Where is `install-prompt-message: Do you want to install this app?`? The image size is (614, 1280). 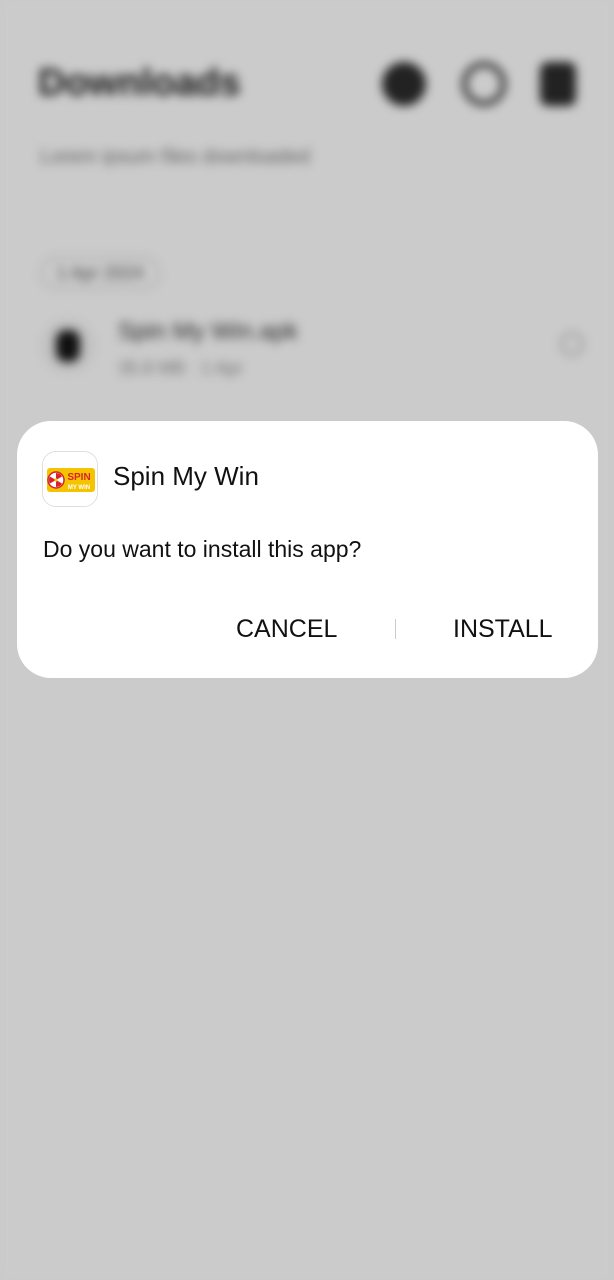 install-prompt-message: Do you want to install this app? is located at coordinates (202, 549).